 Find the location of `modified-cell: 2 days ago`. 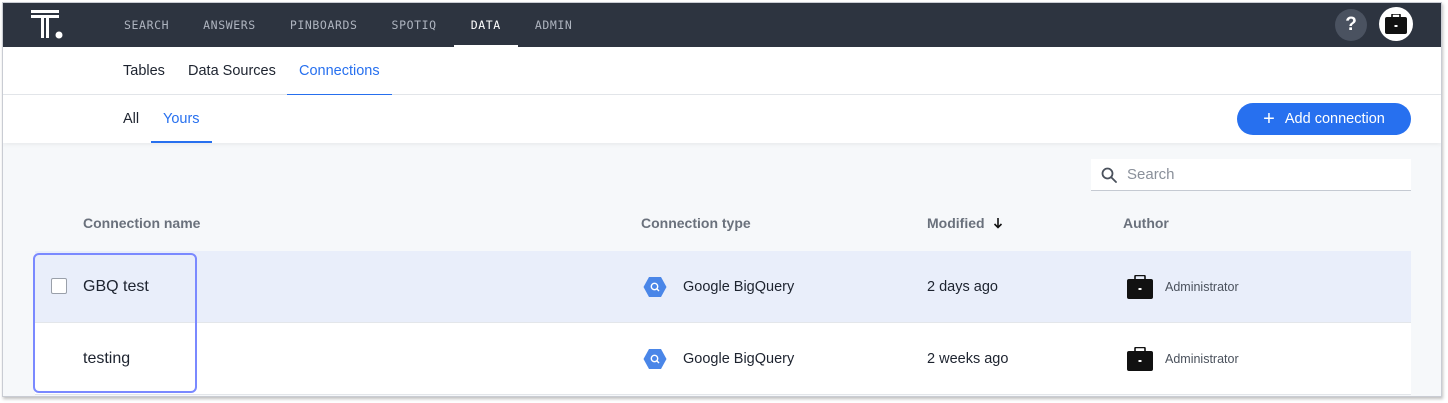

modified-cell: 2 days ago is located at coordinates (962, 287).